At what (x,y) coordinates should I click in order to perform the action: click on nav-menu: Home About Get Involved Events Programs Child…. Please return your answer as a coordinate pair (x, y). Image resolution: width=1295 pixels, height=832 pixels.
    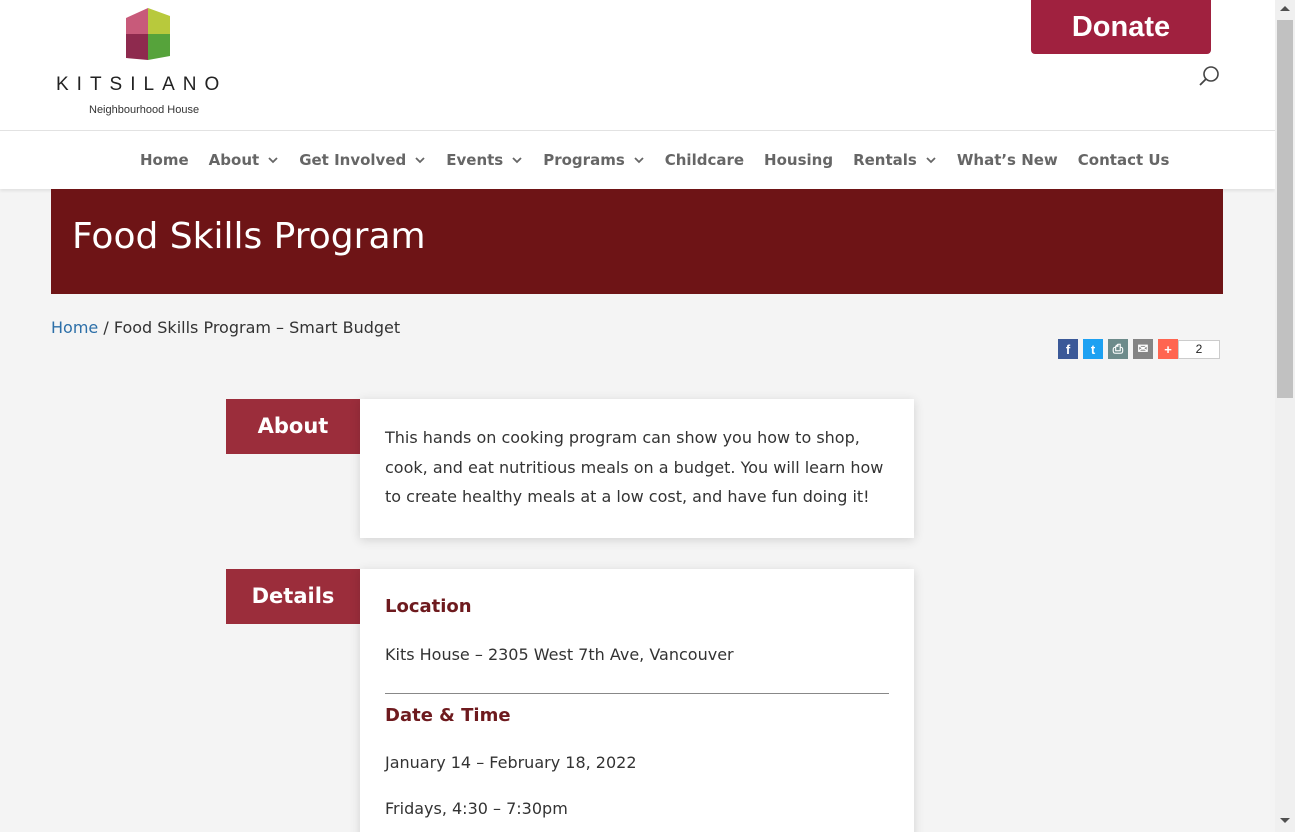
    Looking at the image, I should click on (654, 160).